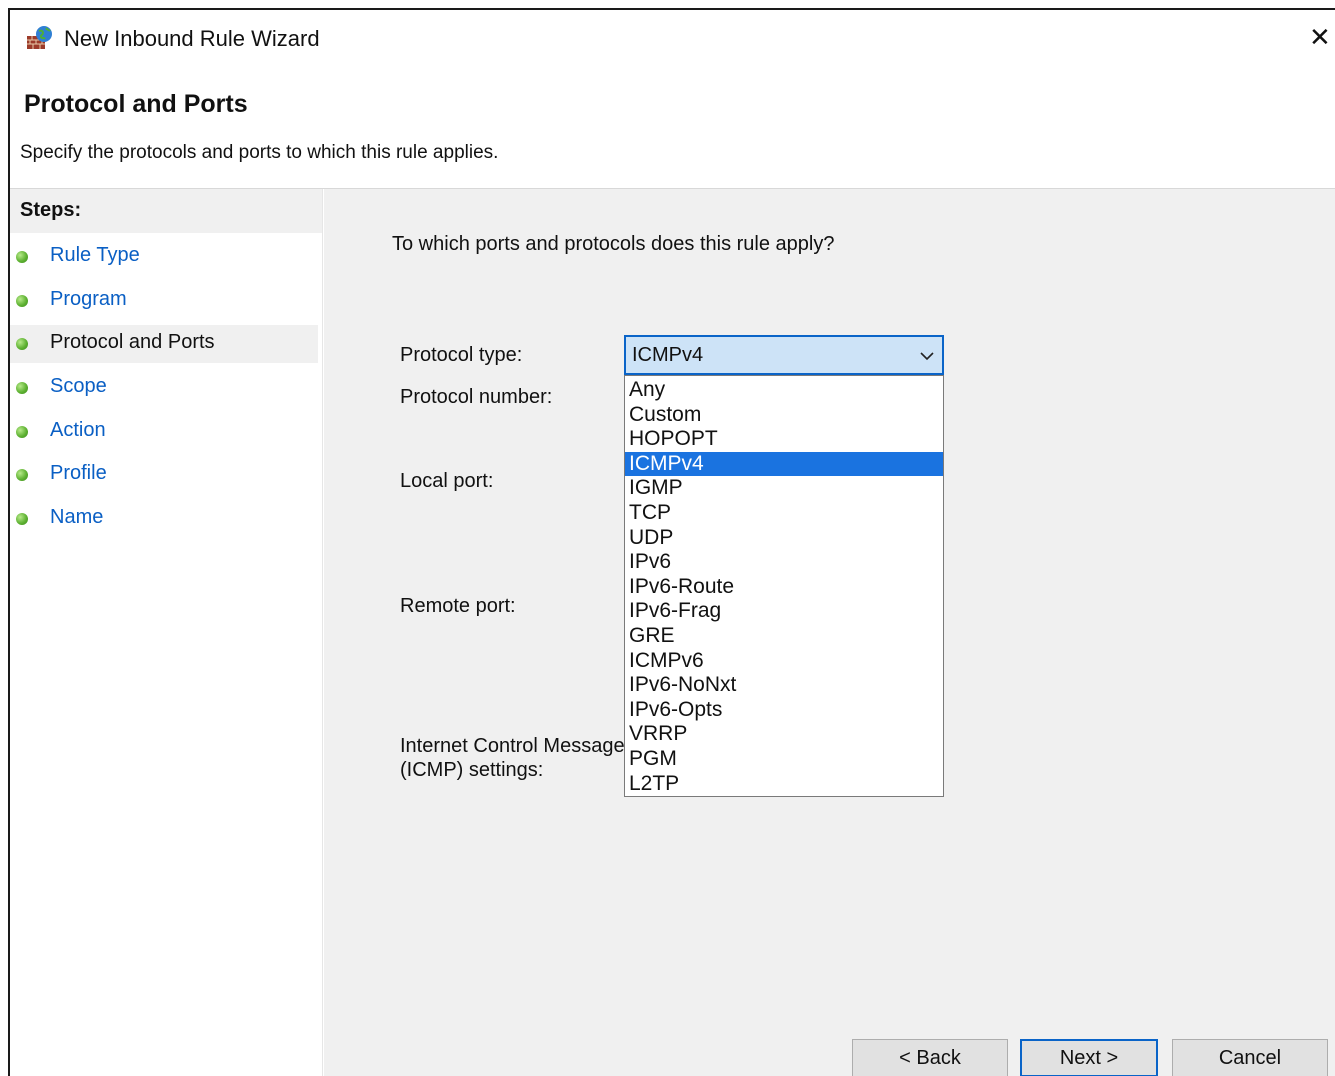 This screenshot has width=1335, height=1076. What do you see at coordinates (51, 210) in the screenshot?
I see `steps-title: Steps:` at bounding box center [51, 210].